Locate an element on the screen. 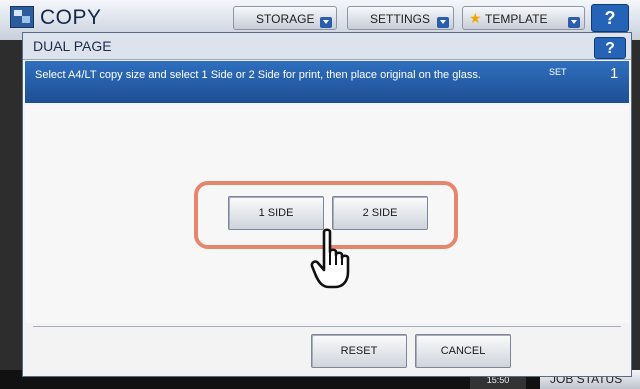  copy-app-icon is located at coordinates (22, 17).